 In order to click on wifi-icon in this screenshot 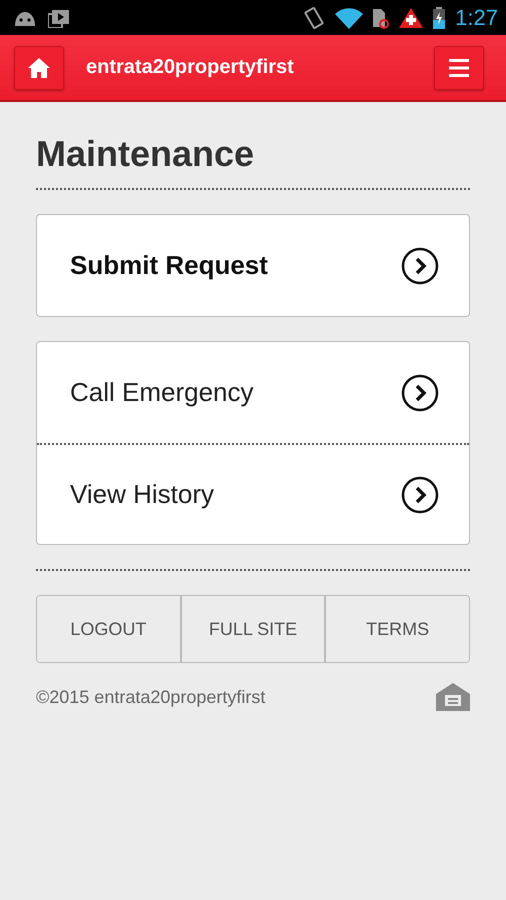, I will do `click(349, 17)`.